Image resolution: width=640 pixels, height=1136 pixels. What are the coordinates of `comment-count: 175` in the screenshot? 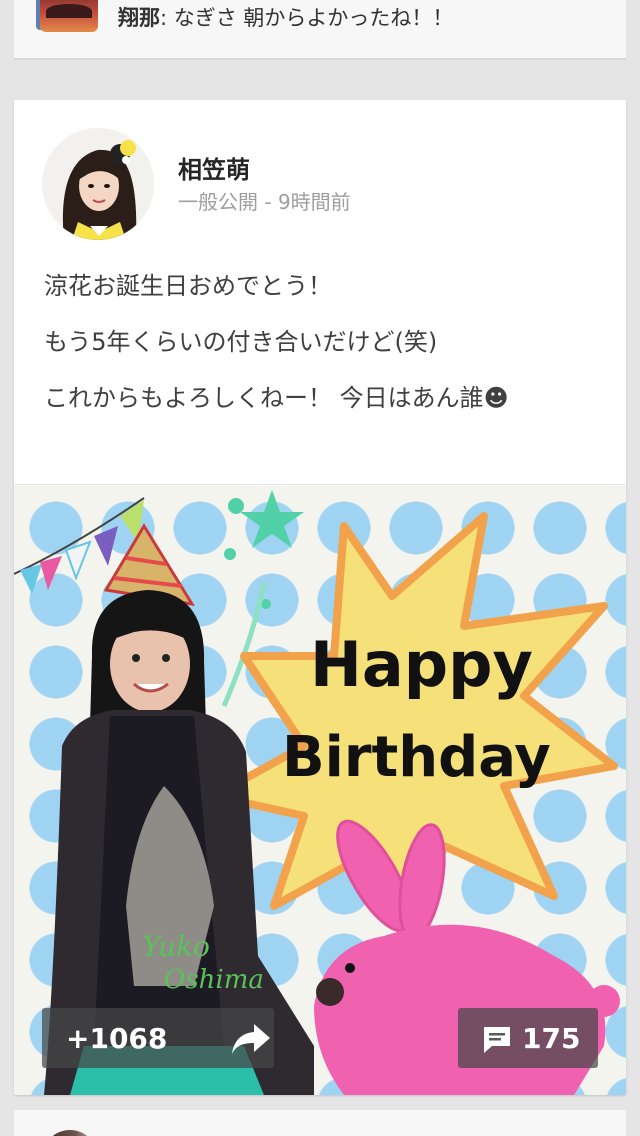 It's located at (551, 1038).